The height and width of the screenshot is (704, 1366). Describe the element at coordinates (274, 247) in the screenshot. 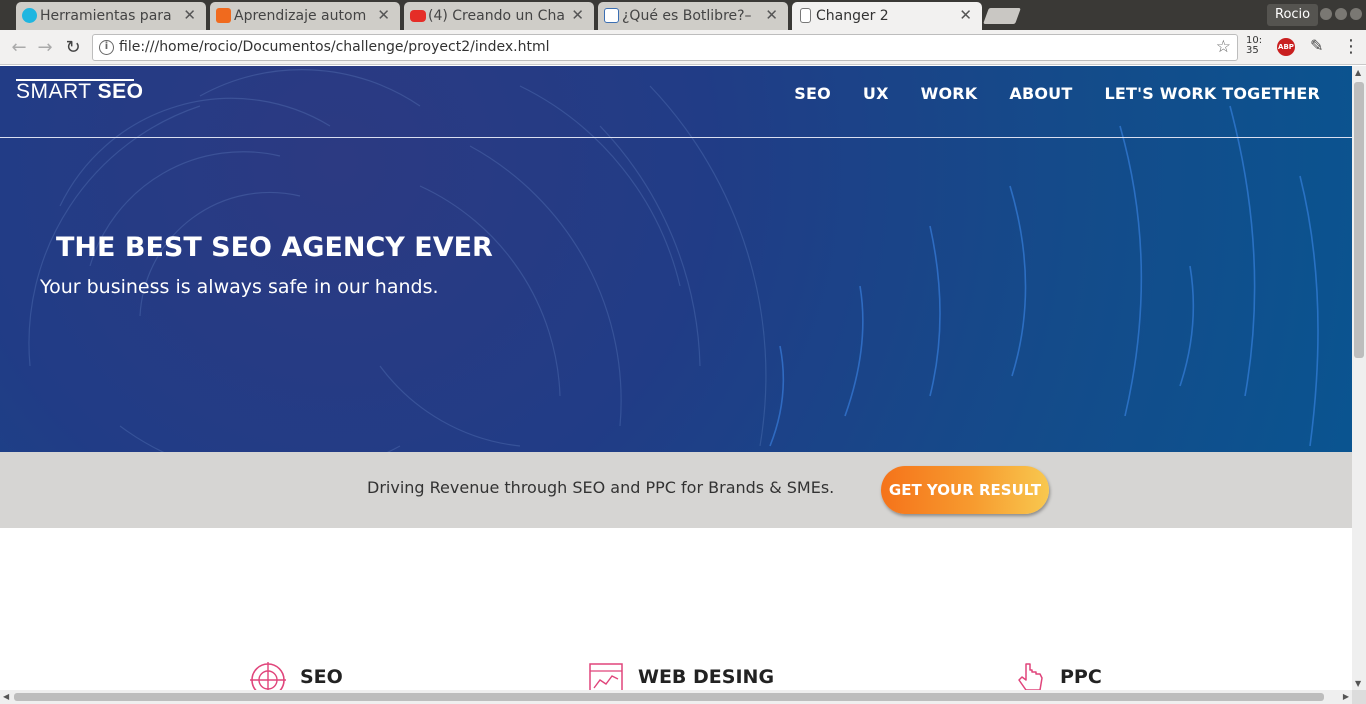

I see `hero-title: THE BEST SEO AGENCY EVER` at that location.